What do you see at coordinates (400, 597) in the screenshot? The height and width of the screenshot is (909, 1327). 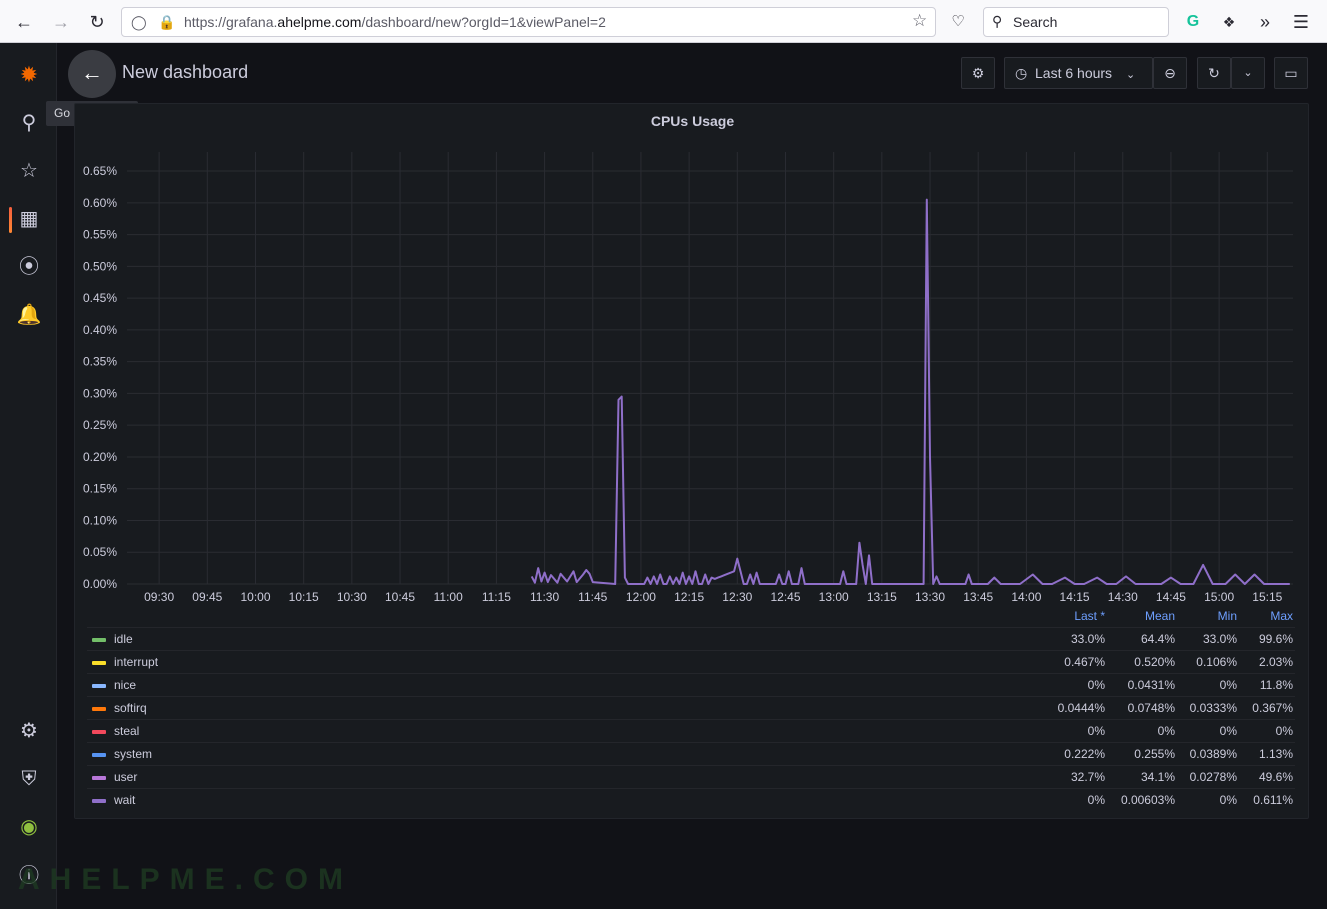 I see `x-tick-label: 10:45` at bounding box center [400, 597].